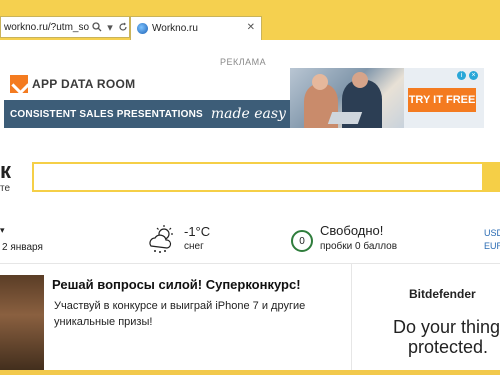 Image resolution: width=500 pixels, height=375 pixels. I want to click on ie-favicon-icon, so click(142, 28).